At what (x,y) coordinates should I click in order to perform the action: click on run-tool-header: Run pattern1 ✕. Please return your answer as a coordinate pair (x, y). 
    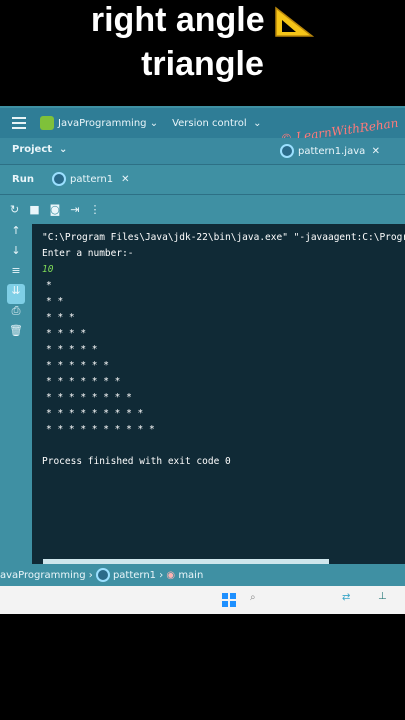
    Looking at the image, I should click on (202, 180).